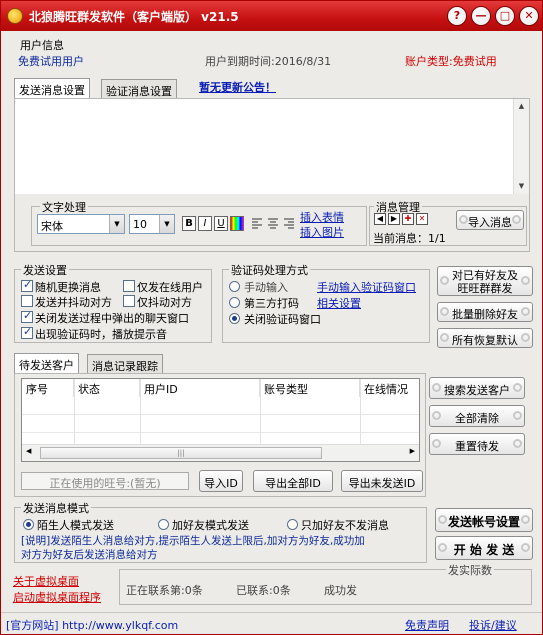 This screenshot has width=543, height=635. I want to click on export-unsent-id-button: 导出未发送ID, so click(382, 481).